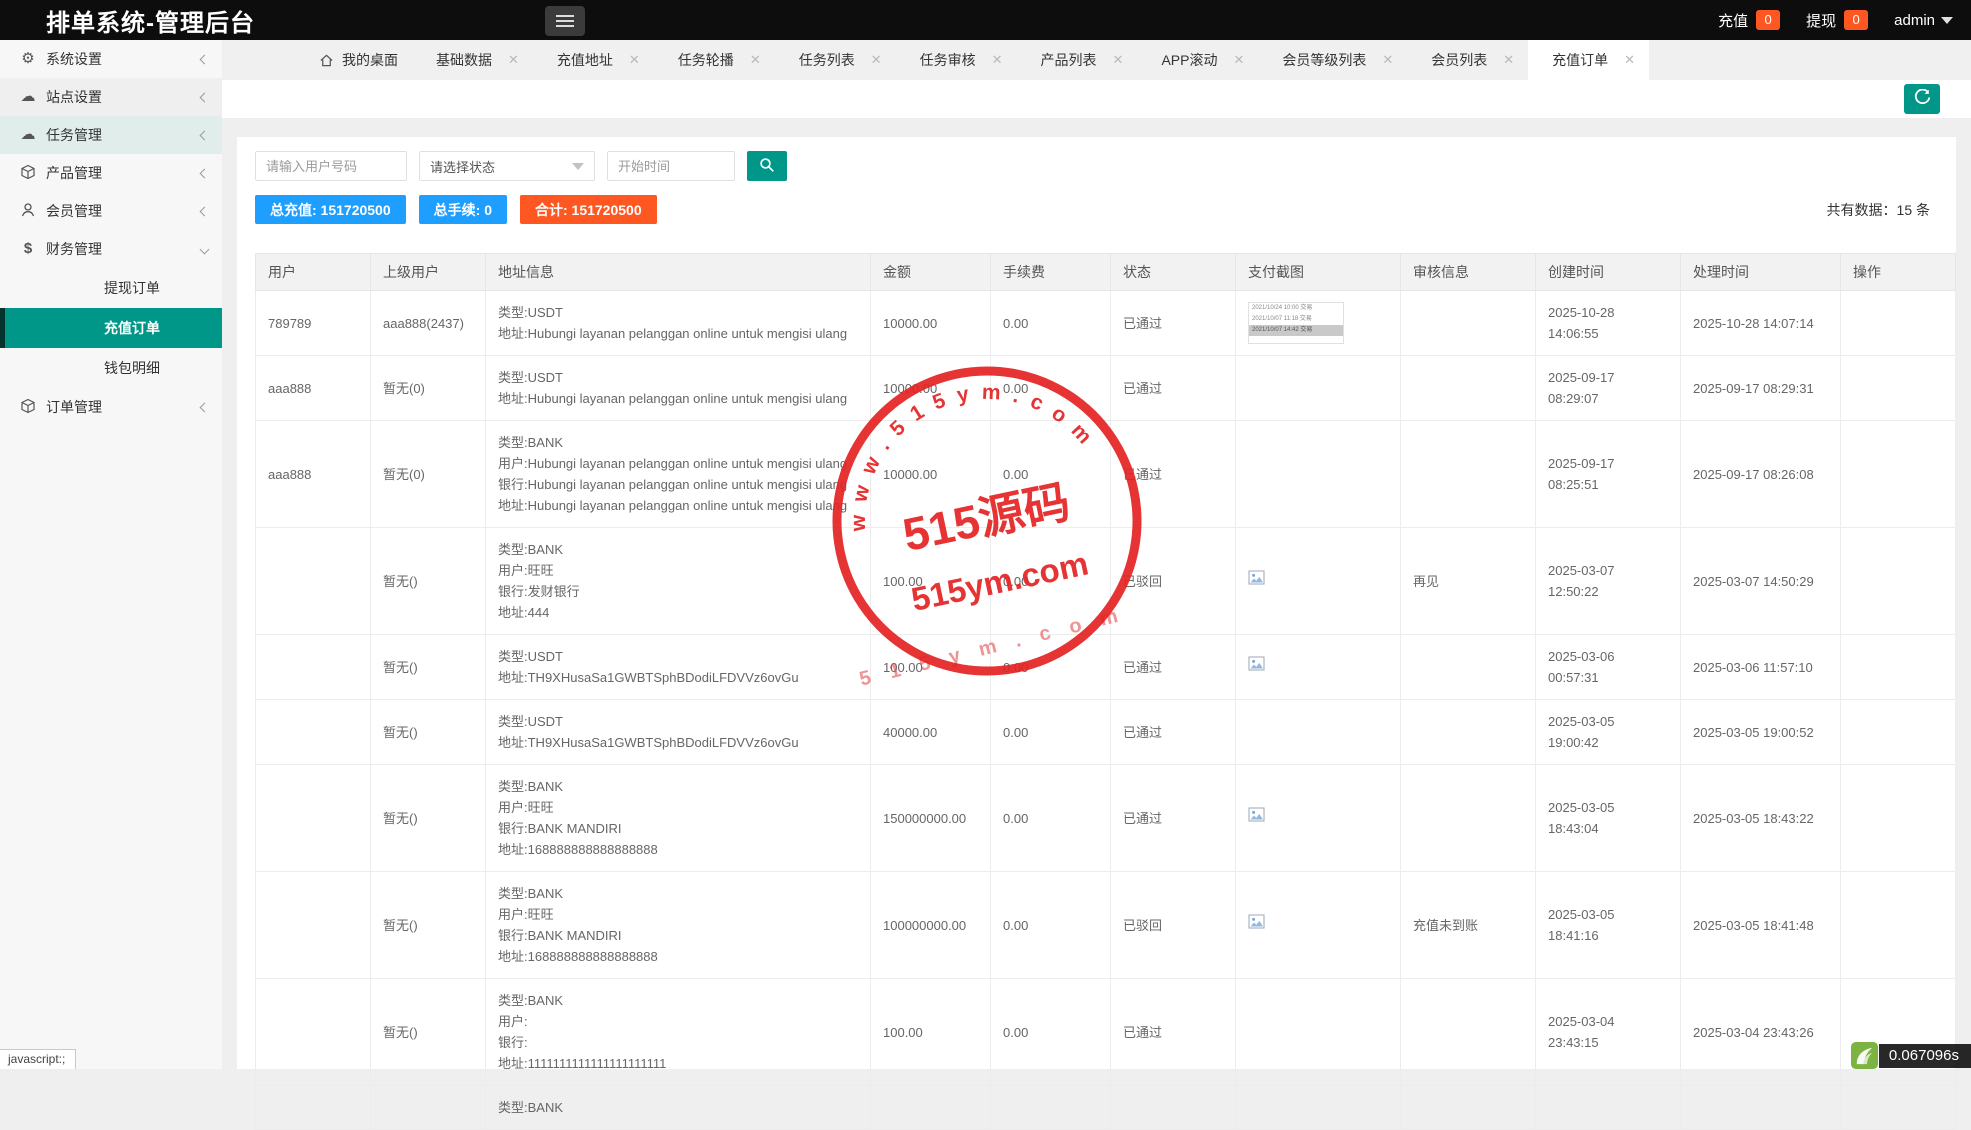 The image size is (1971, 1130). I want to click on page-load-time: 0.067096s, so click(1925, 1056).